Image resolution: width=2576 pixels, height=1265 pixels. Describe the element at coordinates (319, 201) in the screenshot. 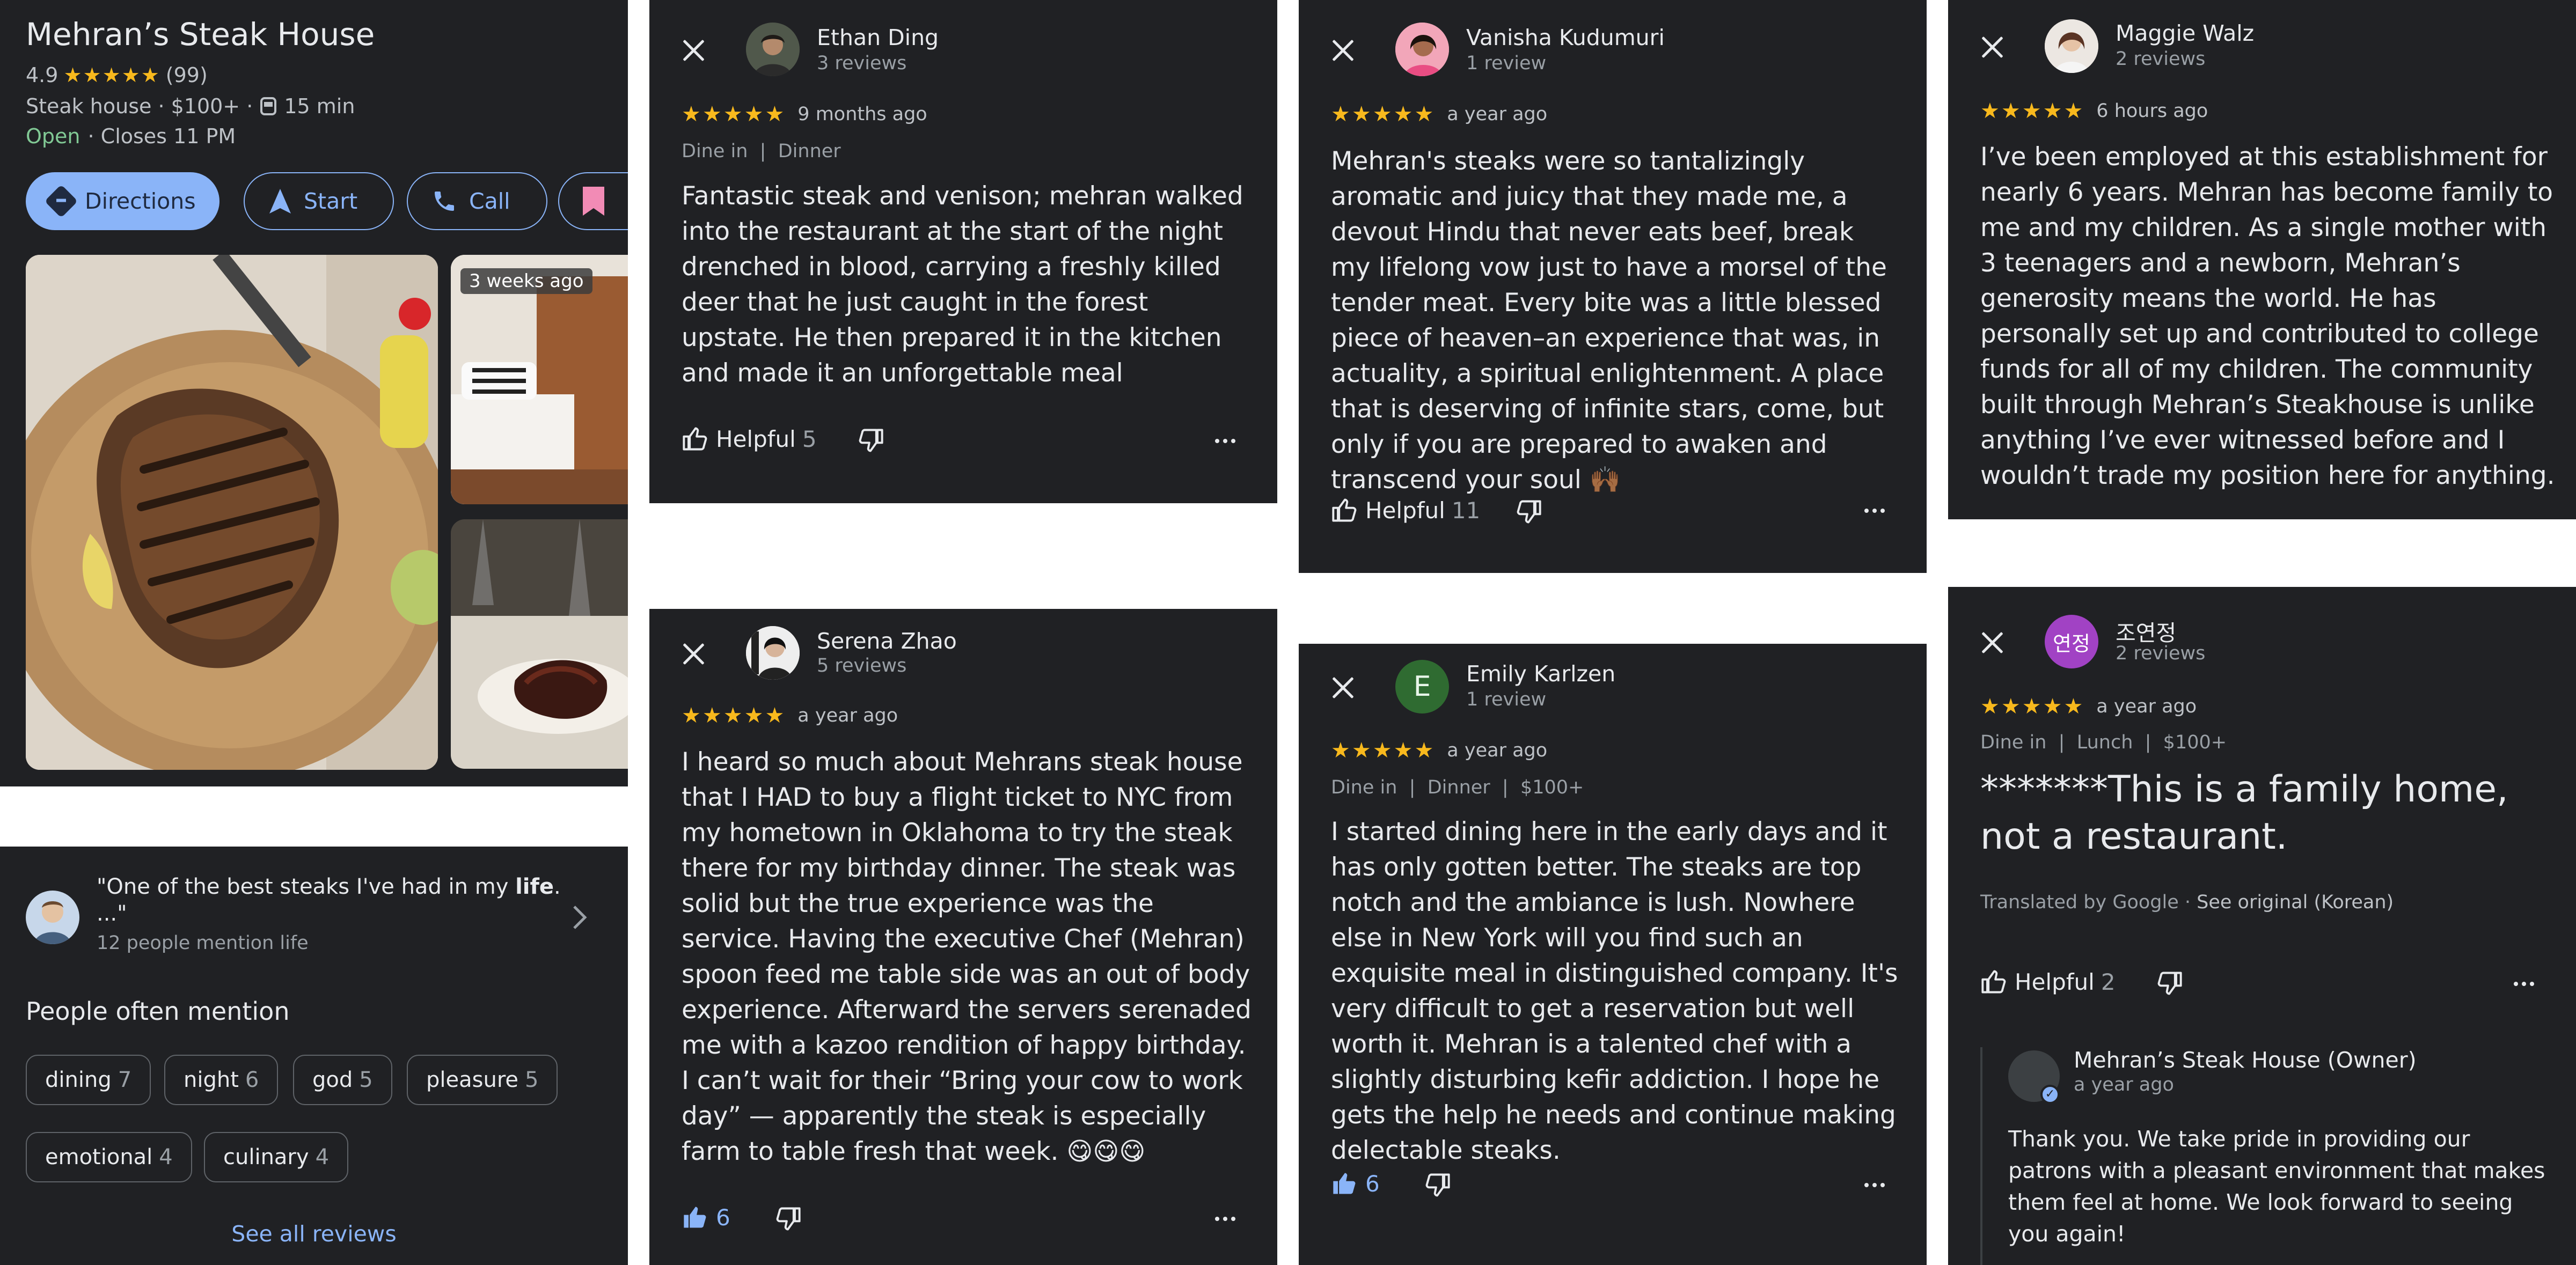

I see `start-button: Start` at that location.